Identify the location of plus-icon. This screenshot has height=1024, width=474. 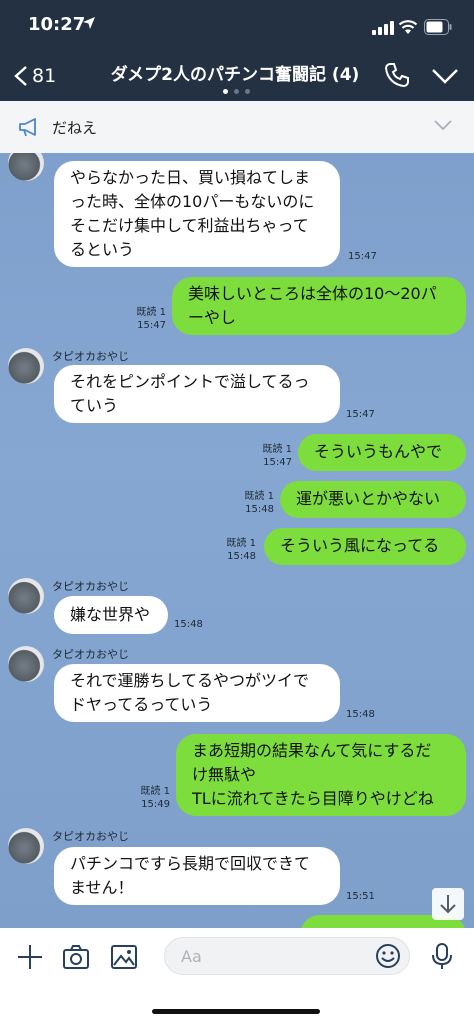
(30, 957).